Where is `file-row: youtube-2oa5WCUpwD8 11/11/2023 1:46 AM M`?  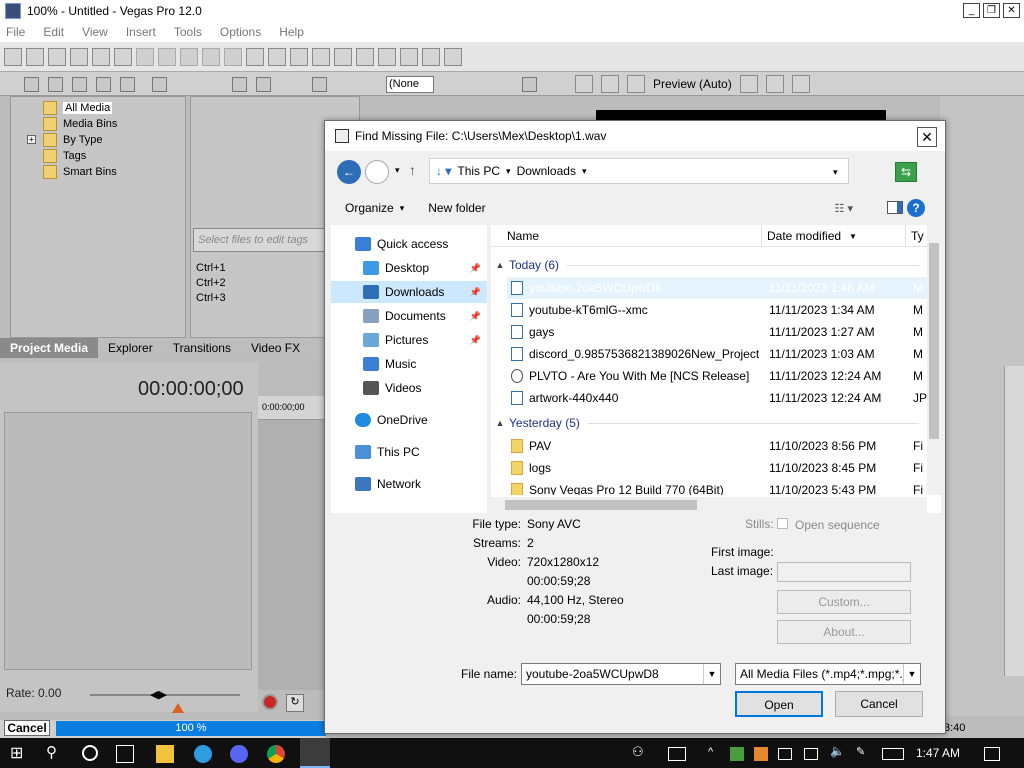 file-row: youtube-2oa5WCUpwD8 11/11/2023 1:46 AM M is located at coordinates (717, 288).